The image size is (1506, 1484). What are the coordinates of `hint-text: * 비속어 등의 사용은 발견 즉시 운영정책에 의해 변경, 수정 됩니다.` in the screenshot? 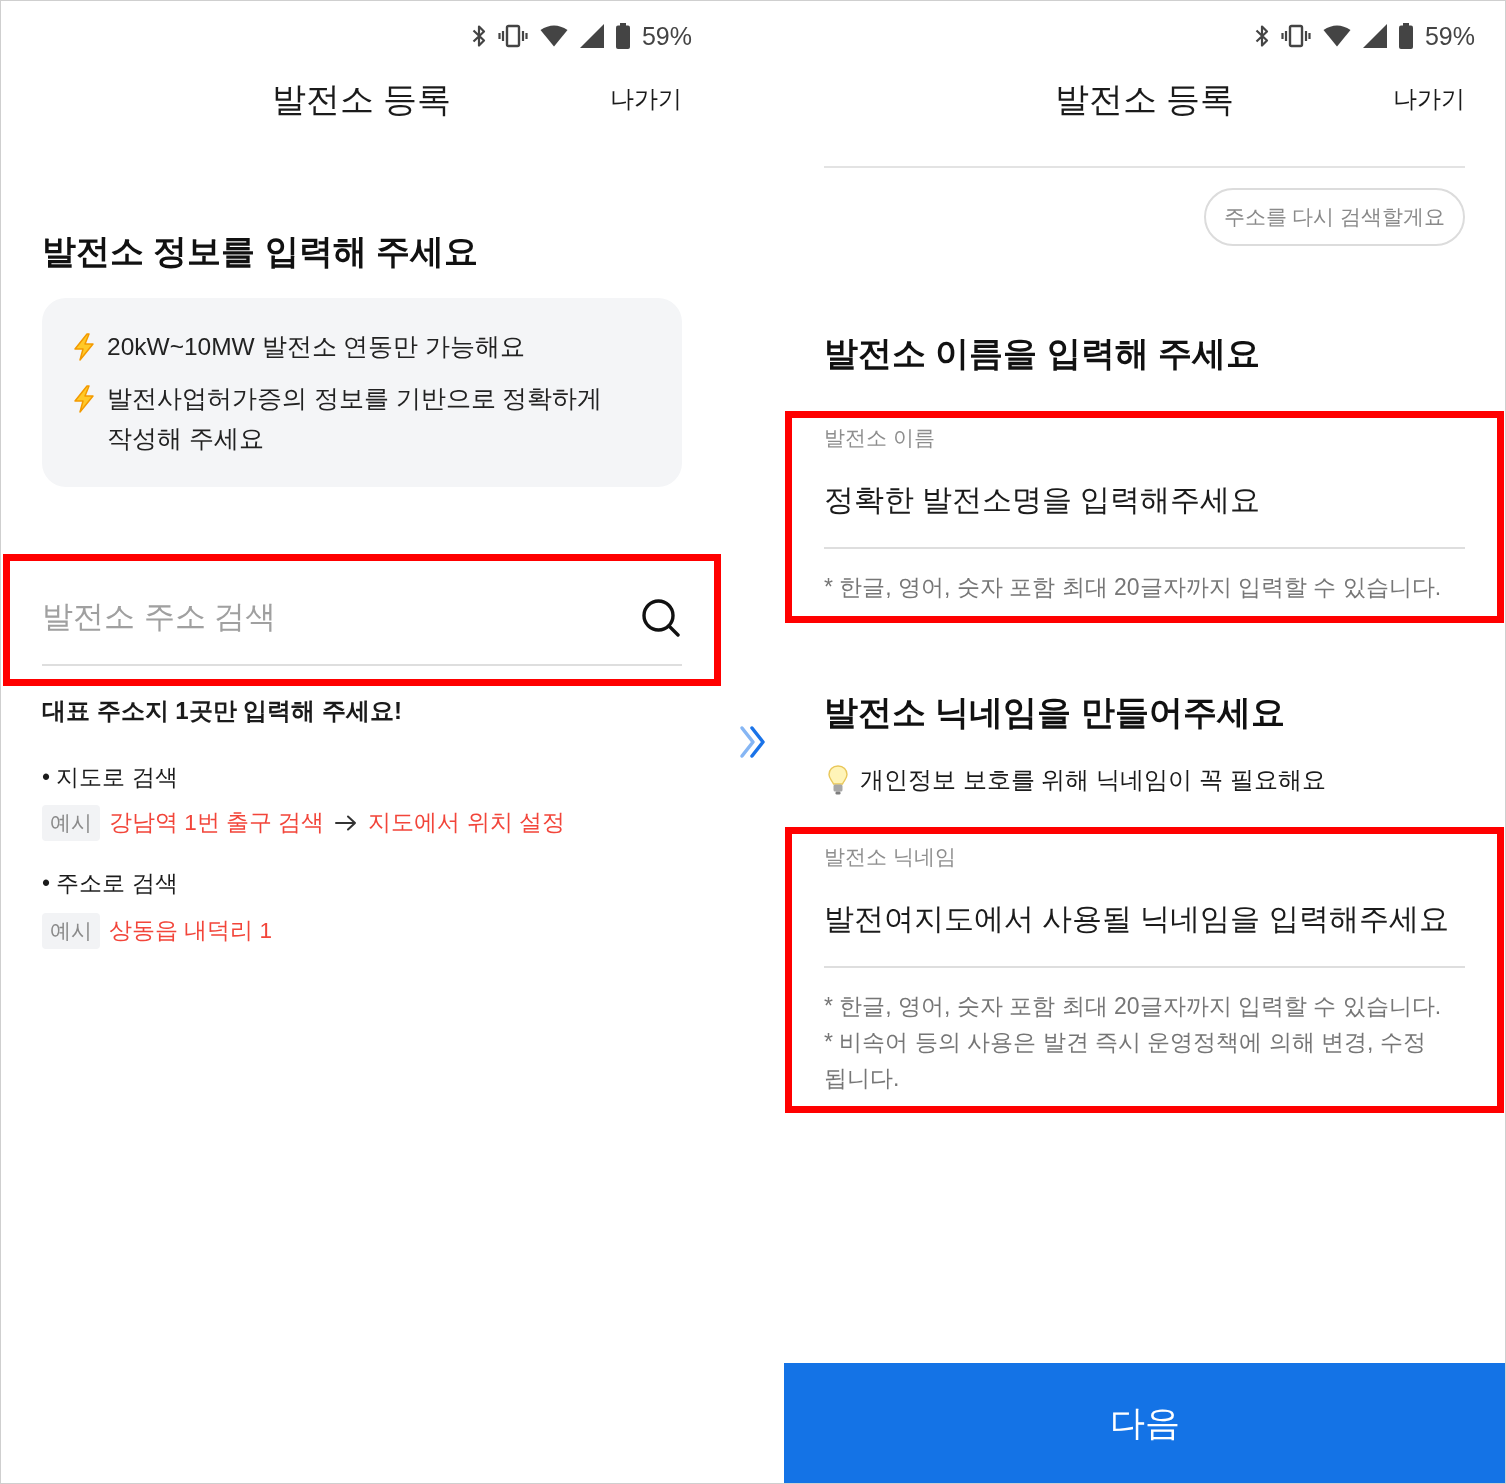 It's located at (1125, 1060).